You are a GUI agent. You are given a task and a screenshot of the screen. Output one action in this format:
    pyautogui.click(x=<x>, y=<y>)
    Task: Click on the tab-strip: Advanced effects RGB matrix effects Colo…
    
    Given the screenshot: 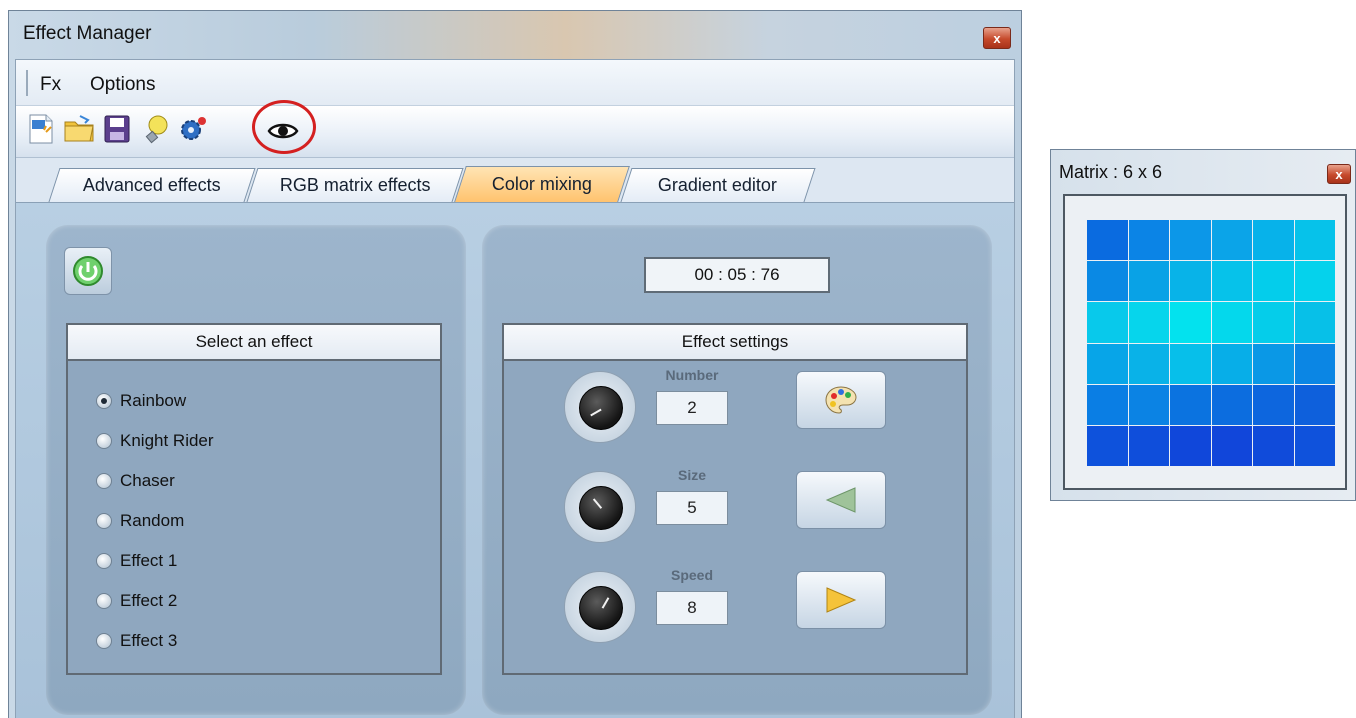 What is the action you would take?
    pyautogui.click(x=515, y=180)
    